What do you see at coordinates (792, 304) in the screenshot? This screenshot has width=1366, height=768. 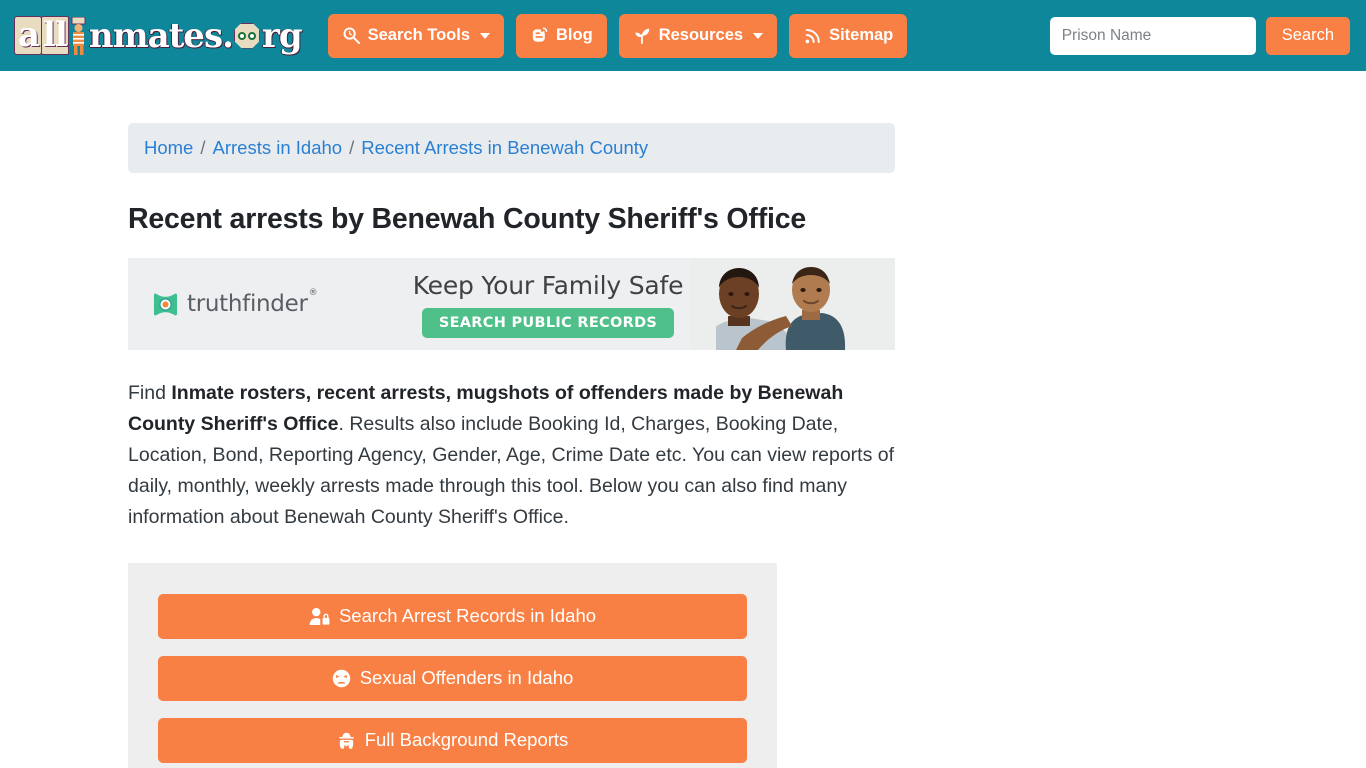 I see `father-and-child-piggyback-photo` at bounding box center [792, 304].